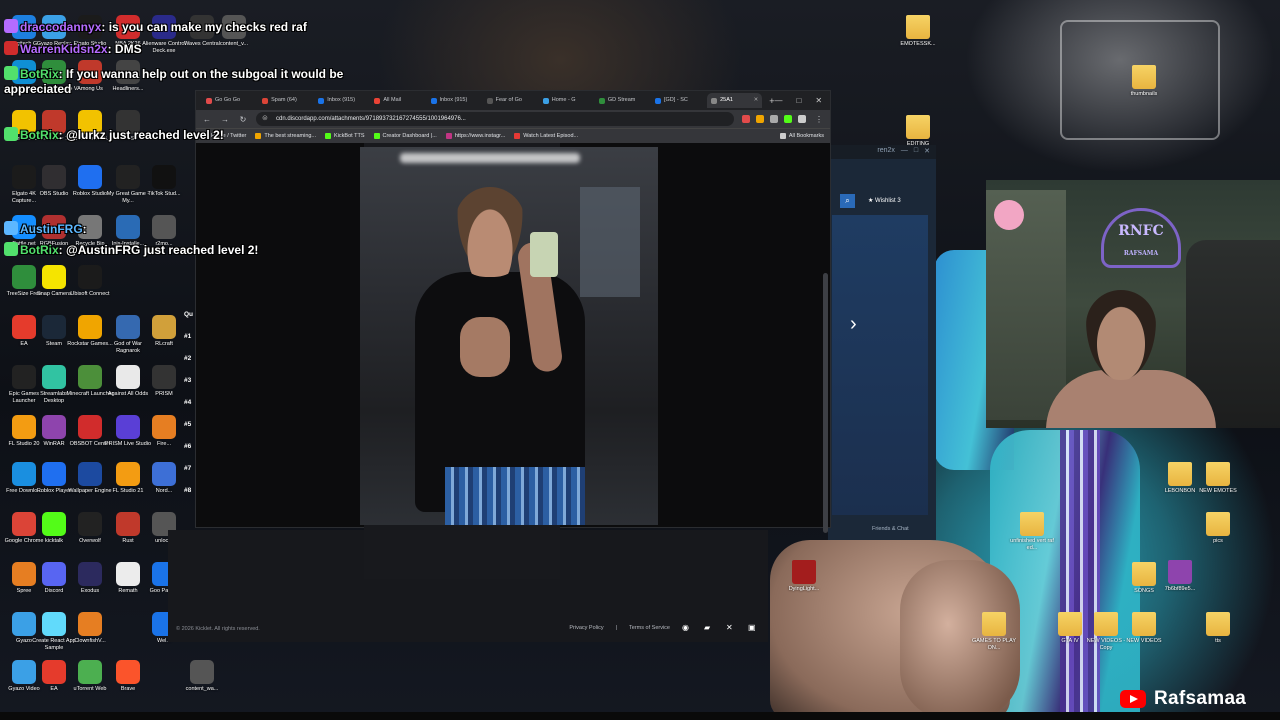 This screenshot has width=1280, height=720. I want to click on browser-tab: 25A1 ✕, so click(735, 100).